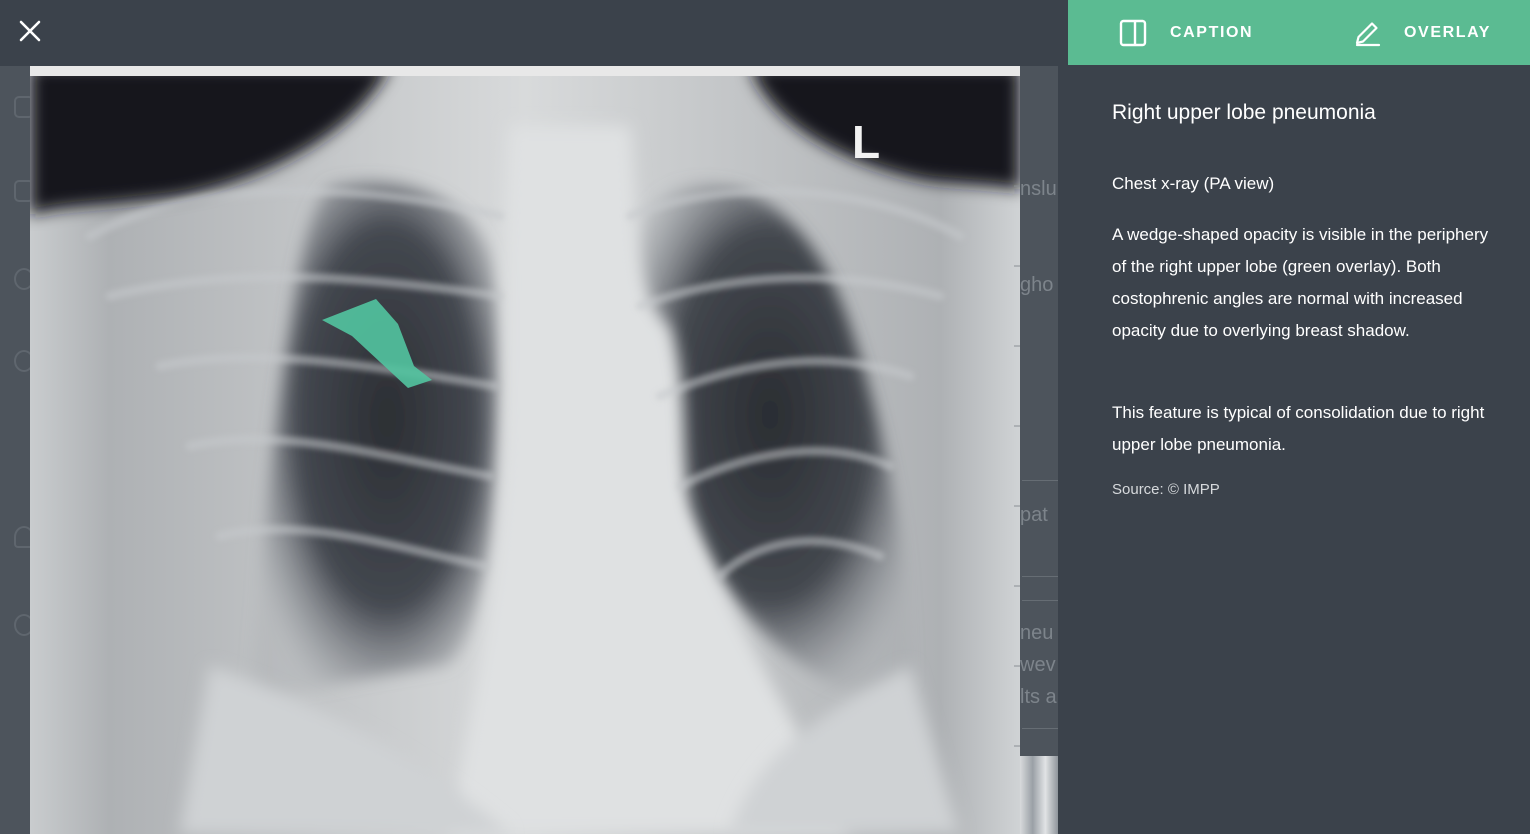 This screenshot has height=834, width=1530. What do you see at coordinates (1166, 489) in the screenshot?
I see `caption-source: Source: © IMPP` at bounding box center [1166, 489].